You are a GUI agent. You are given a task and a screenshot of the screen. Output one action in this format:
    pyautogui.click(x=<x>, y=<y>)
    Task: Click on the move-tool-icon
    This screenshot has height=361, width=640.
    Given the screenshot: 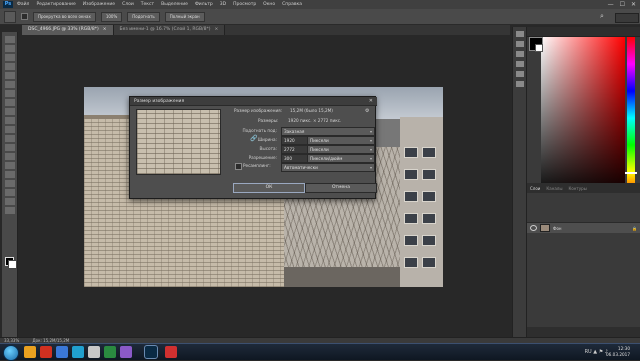 What is the action you would take?
    pyautogui.click(x=10, y=39)
    